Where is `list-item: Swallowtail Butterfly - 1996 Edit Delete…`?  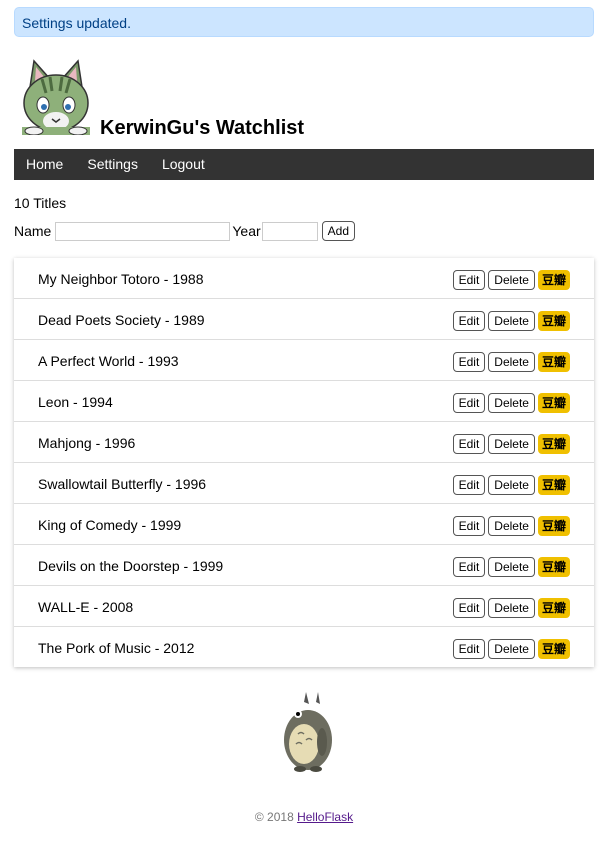 list-item: Swallowtail Butterfly - 1996 Edit Delete… is located at coordinates (304, 483).